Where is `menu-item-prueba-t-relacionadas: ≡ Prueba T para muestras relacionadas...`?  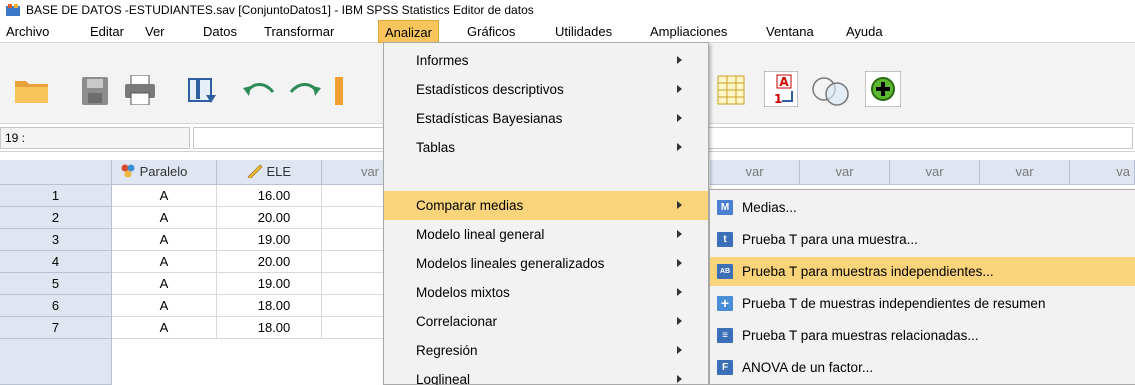
menu-item-prueba-t-relacionadas: ≡ Prueba T para muestras relacionadas... is located at coordinates (922, 335).